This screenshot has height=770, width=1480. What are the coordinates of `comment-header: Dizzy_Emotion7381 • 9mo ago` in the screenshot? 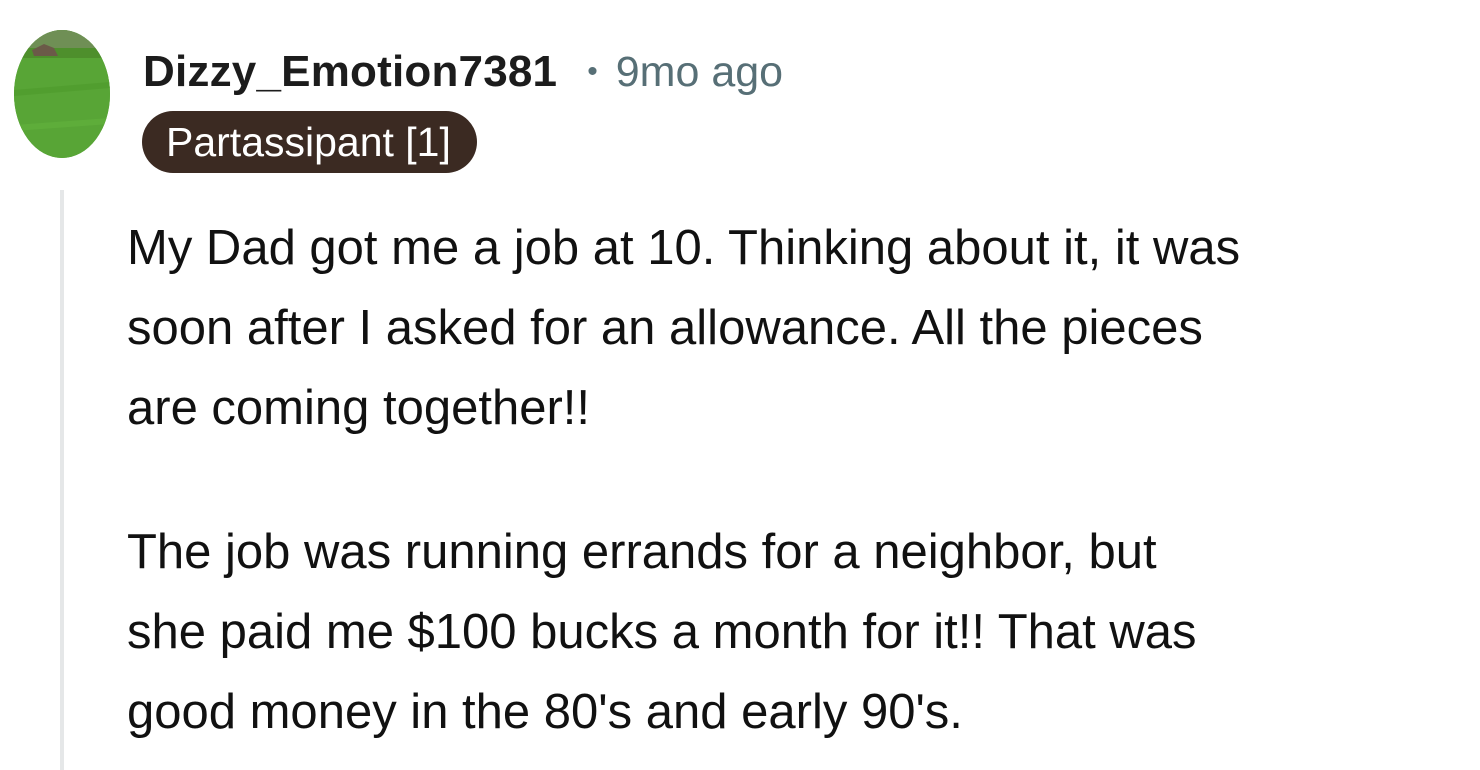 It's located at (463, 72).